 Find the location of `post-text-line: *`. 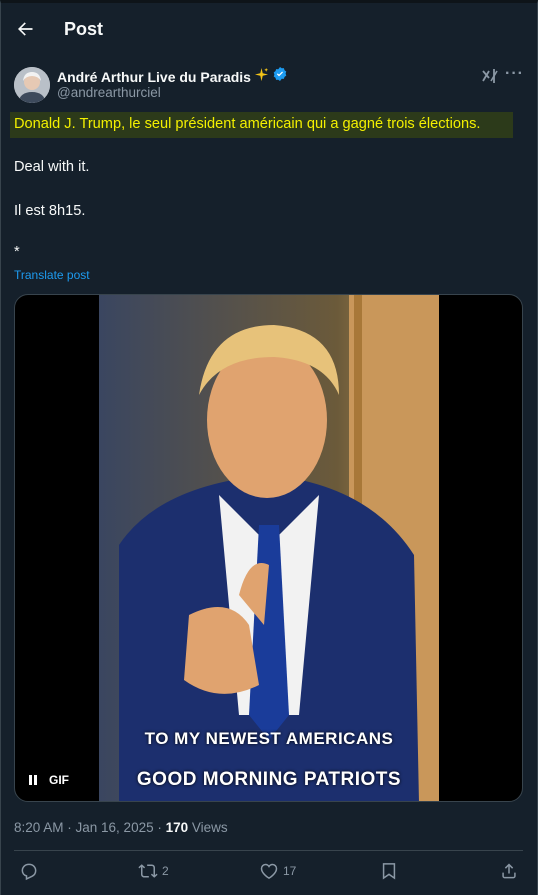

post-text-line: * is located at coordinates (17, 252).